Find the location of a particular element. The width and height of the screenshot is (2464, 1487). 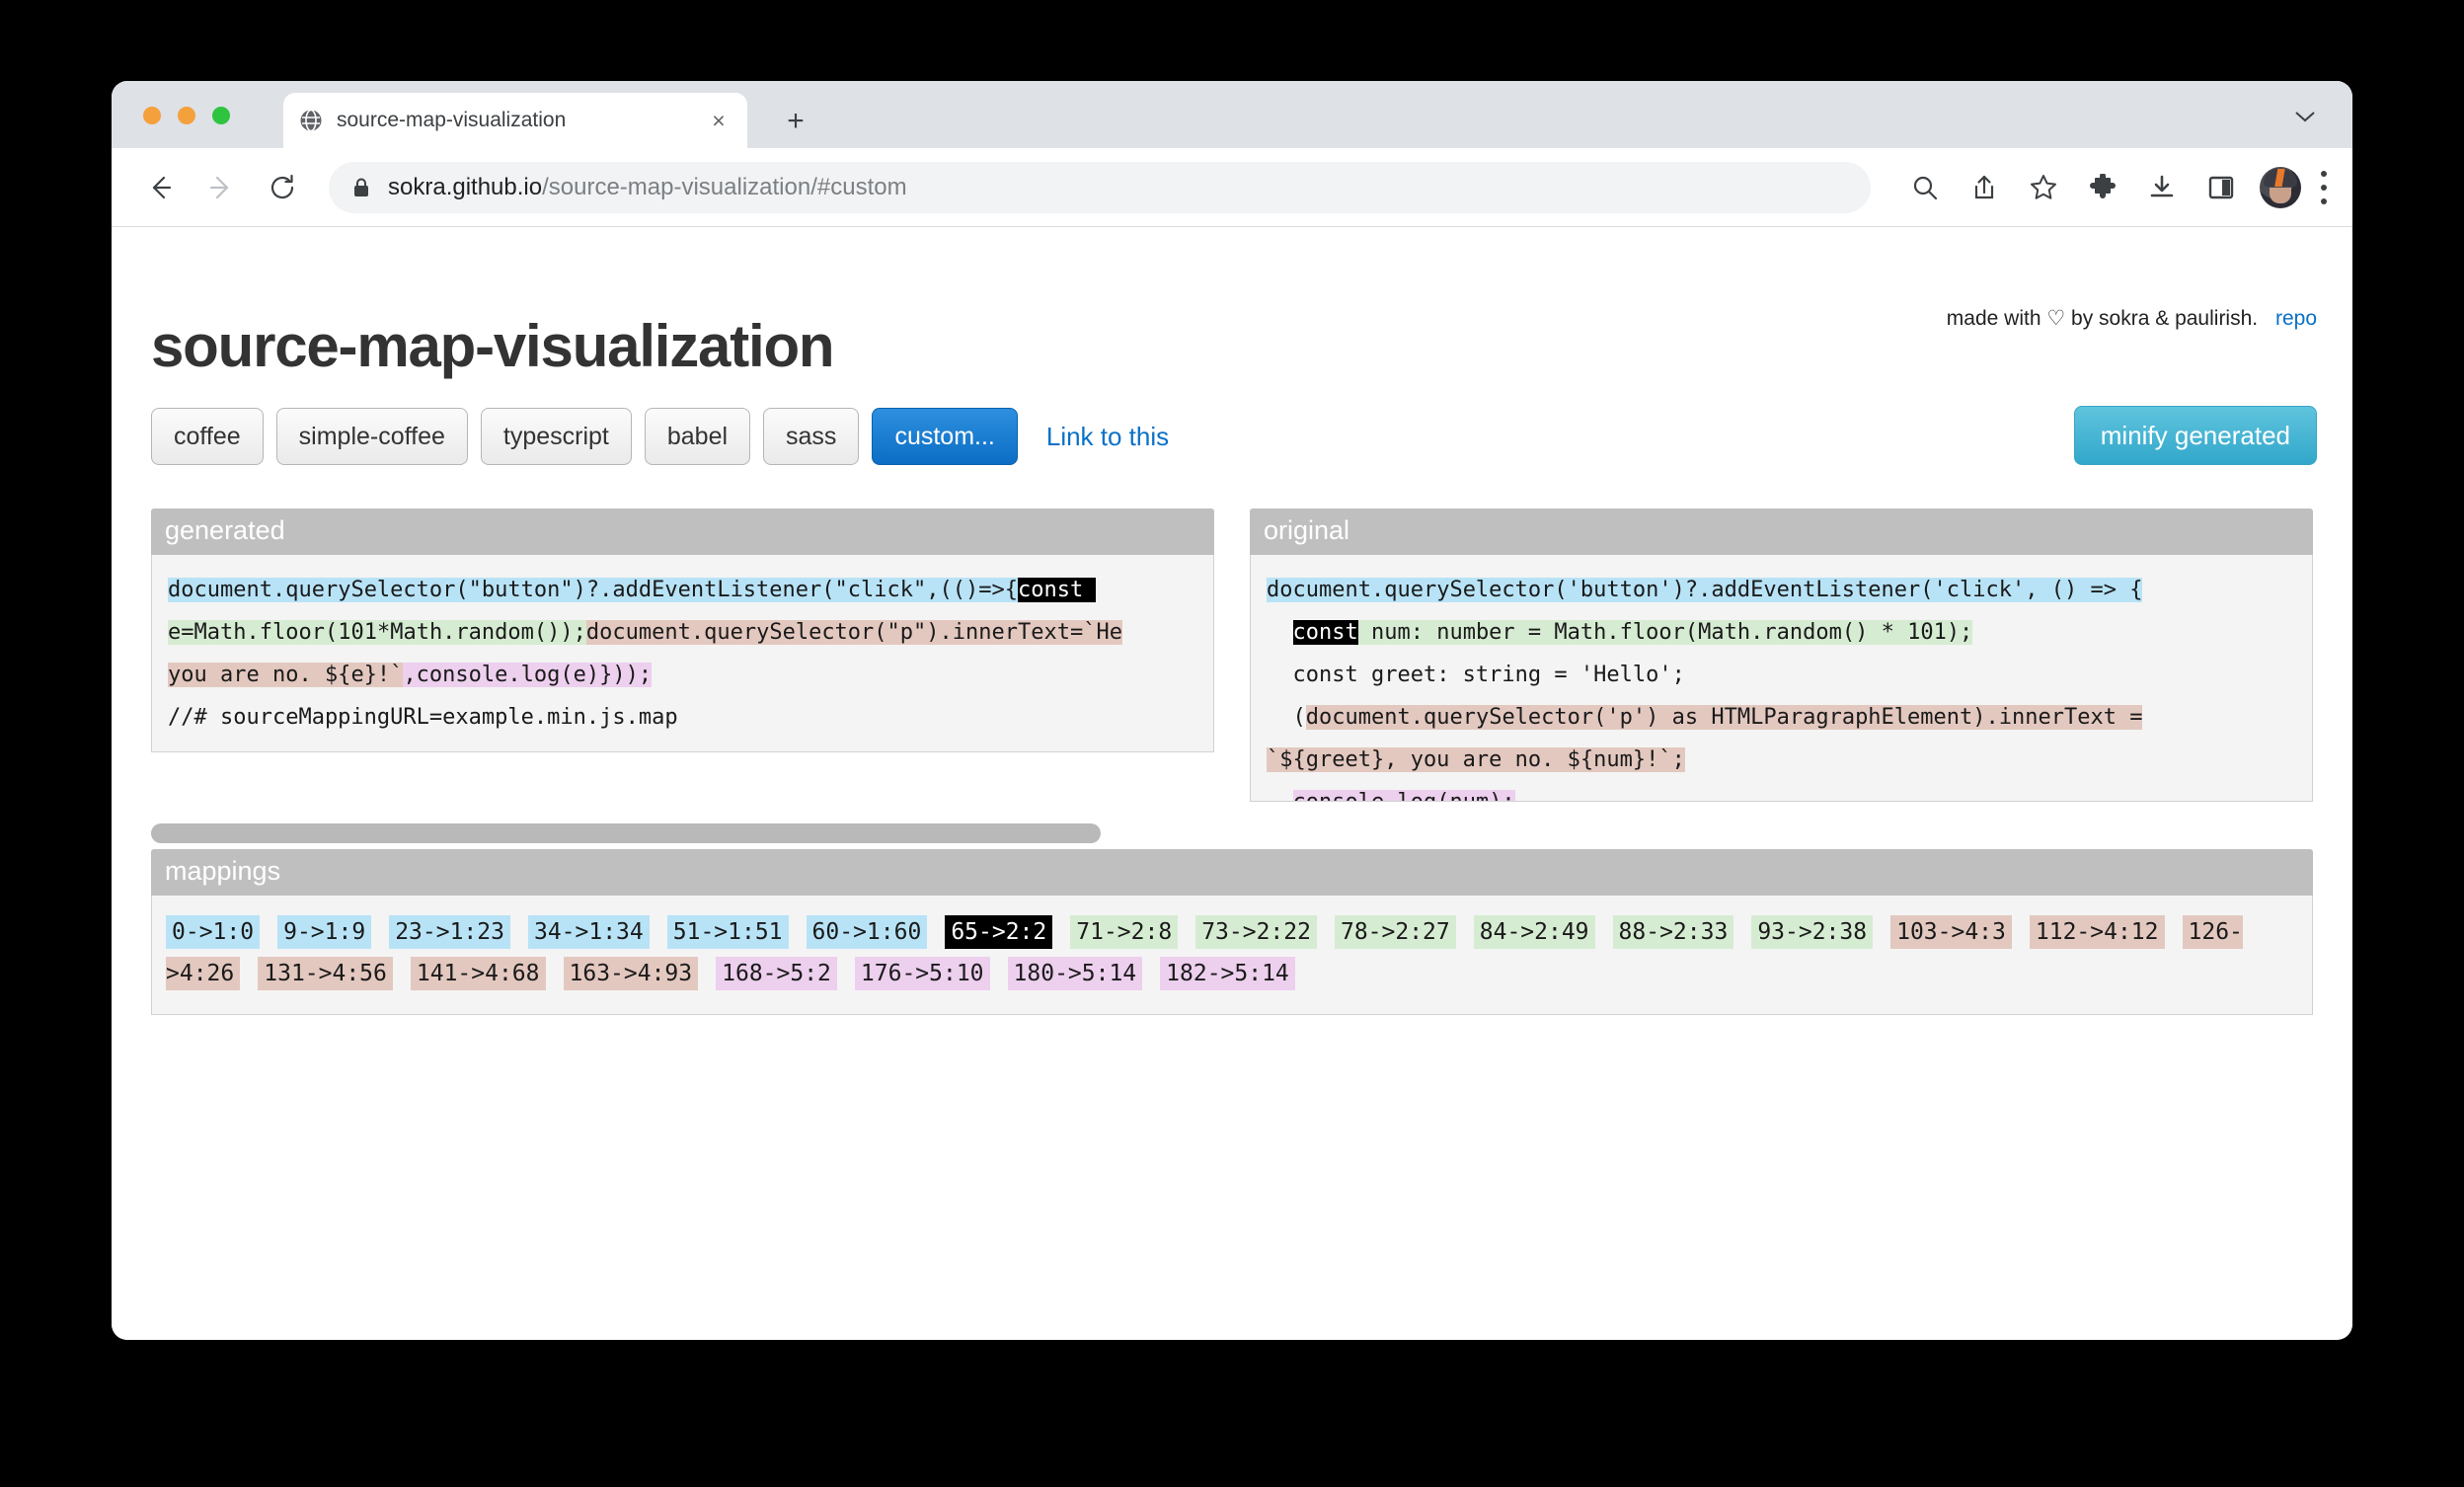

code-segment: }!`; is located at coordinates (1658, 760).